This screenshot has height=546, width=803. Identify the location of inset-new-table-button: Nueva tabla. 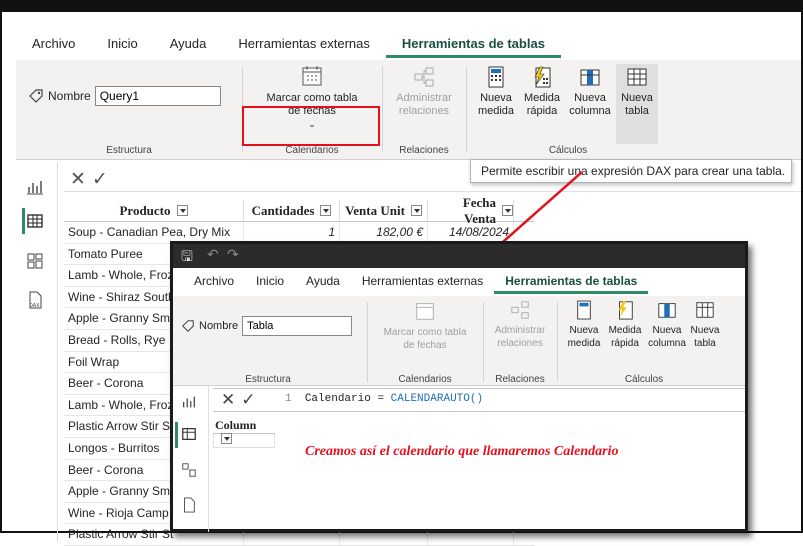
(705, 325).